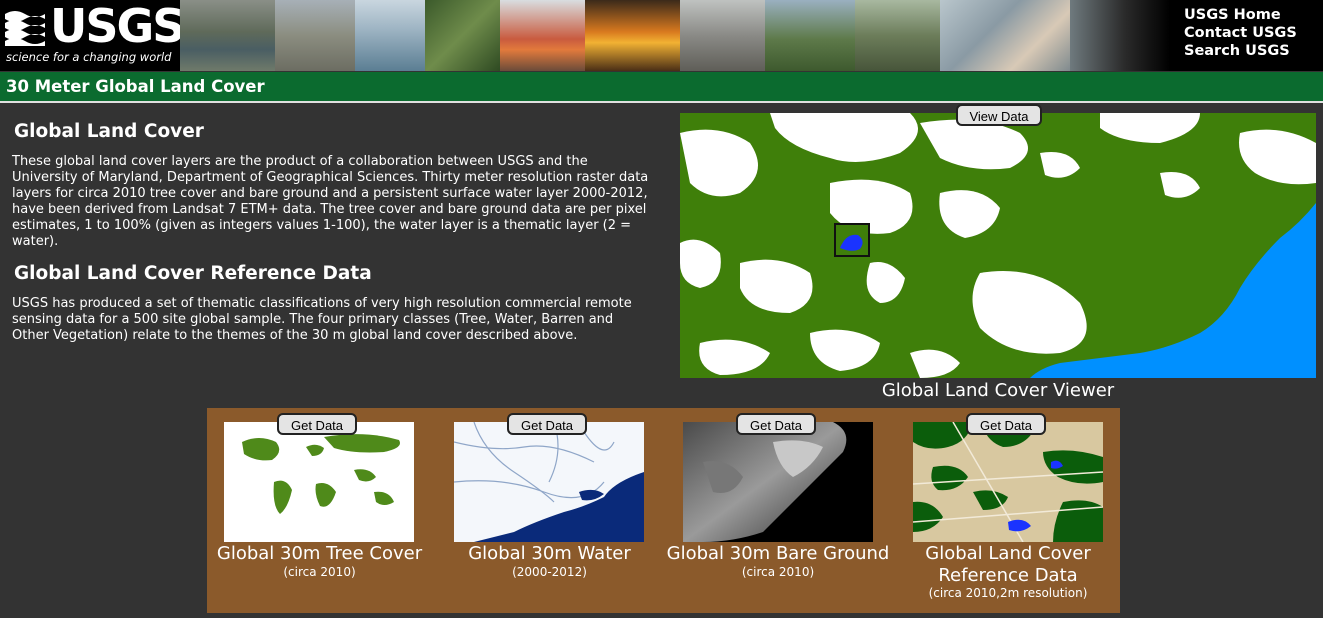 This screenshot has height=618, width=1323. What do you see at coordinates (109, 131) in the screenshot?
I see `section-heading-global-land-cover: Global Land Cover` at bounding box center [109, 131].